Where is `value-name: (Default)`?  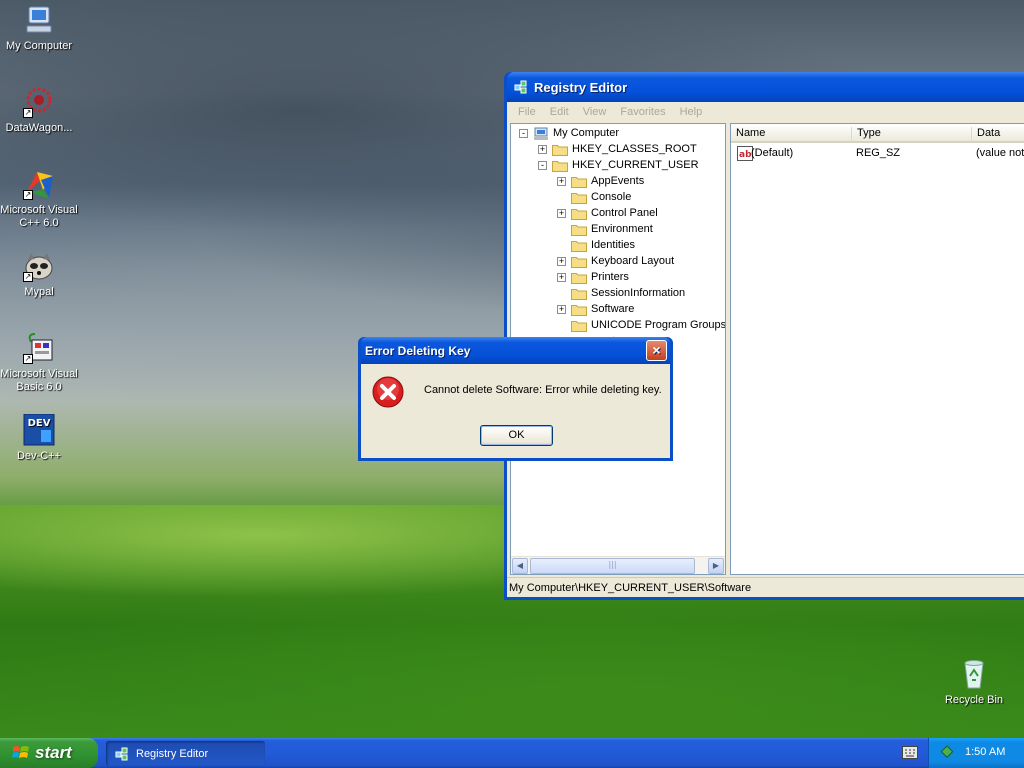
value-name: (Default) is located at coordinates (772, 153).